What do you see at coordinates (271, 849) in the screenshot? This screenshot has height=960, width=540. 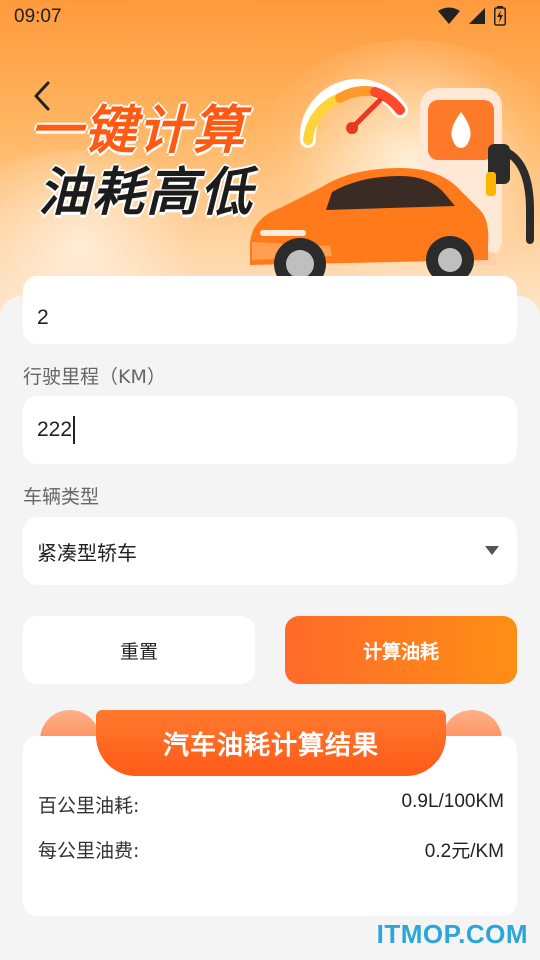 I see `result-row-cost: 每公里油费: 0.2元/KM` at bounding box center [271, 849].